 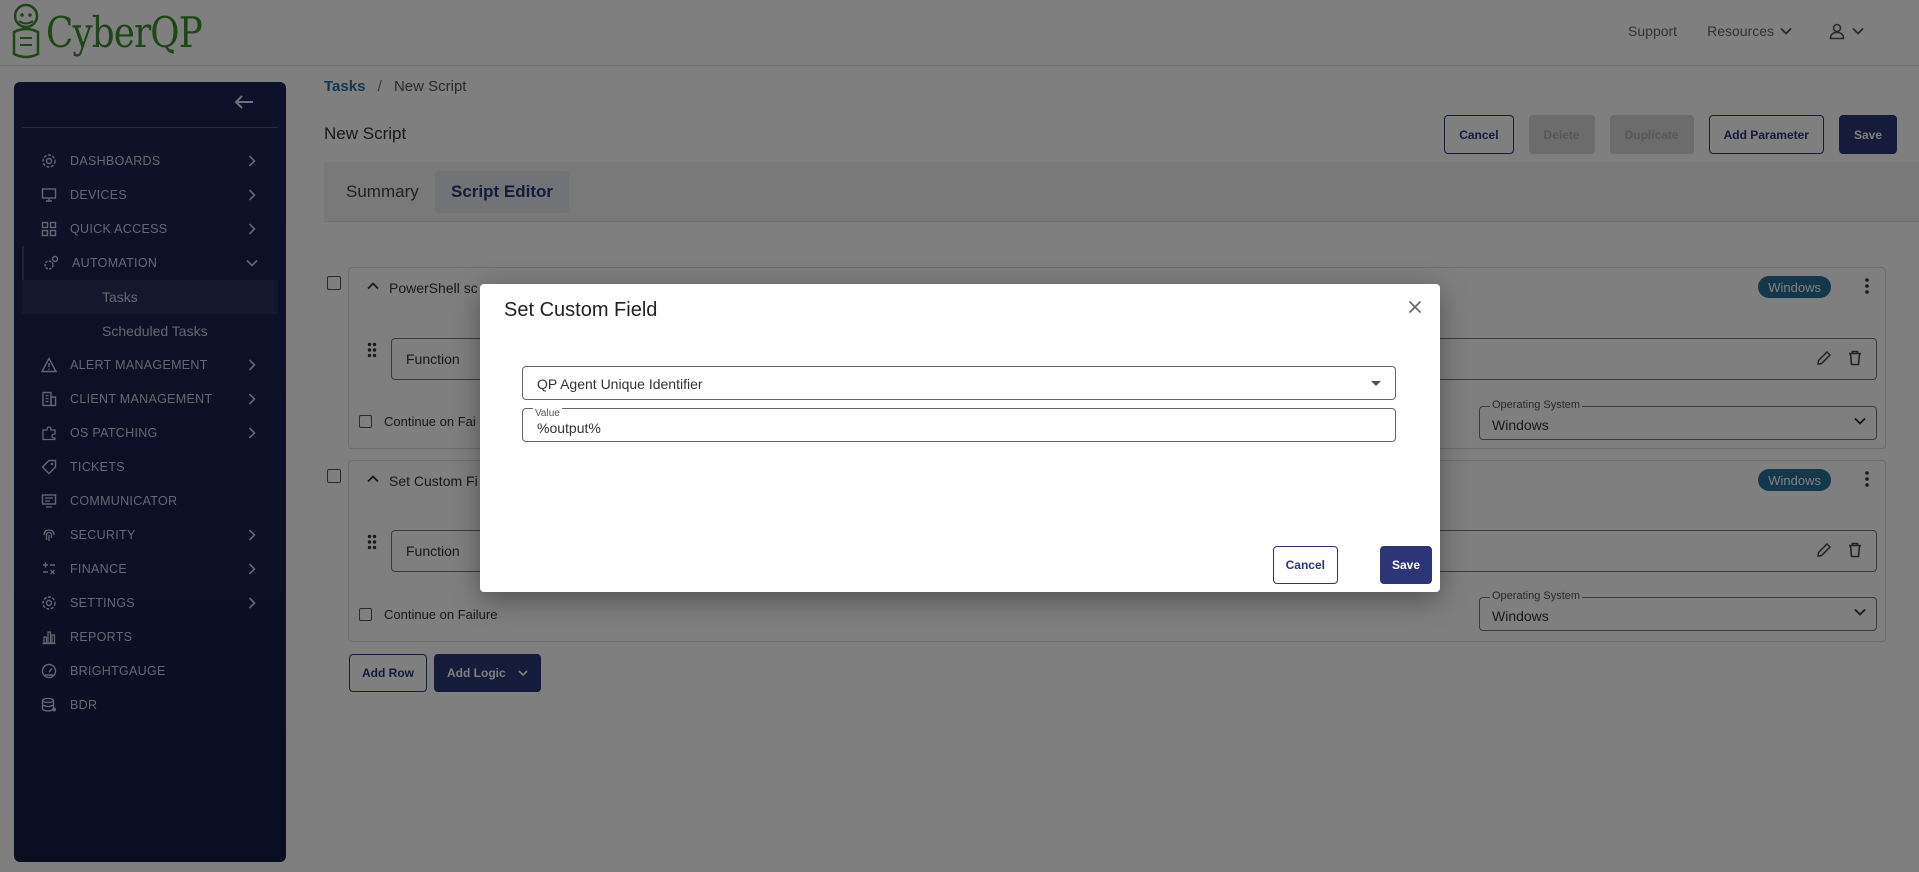 I want to click on custom-field-select: QP Agent Unique Identifier, so click(x=959, y=383).